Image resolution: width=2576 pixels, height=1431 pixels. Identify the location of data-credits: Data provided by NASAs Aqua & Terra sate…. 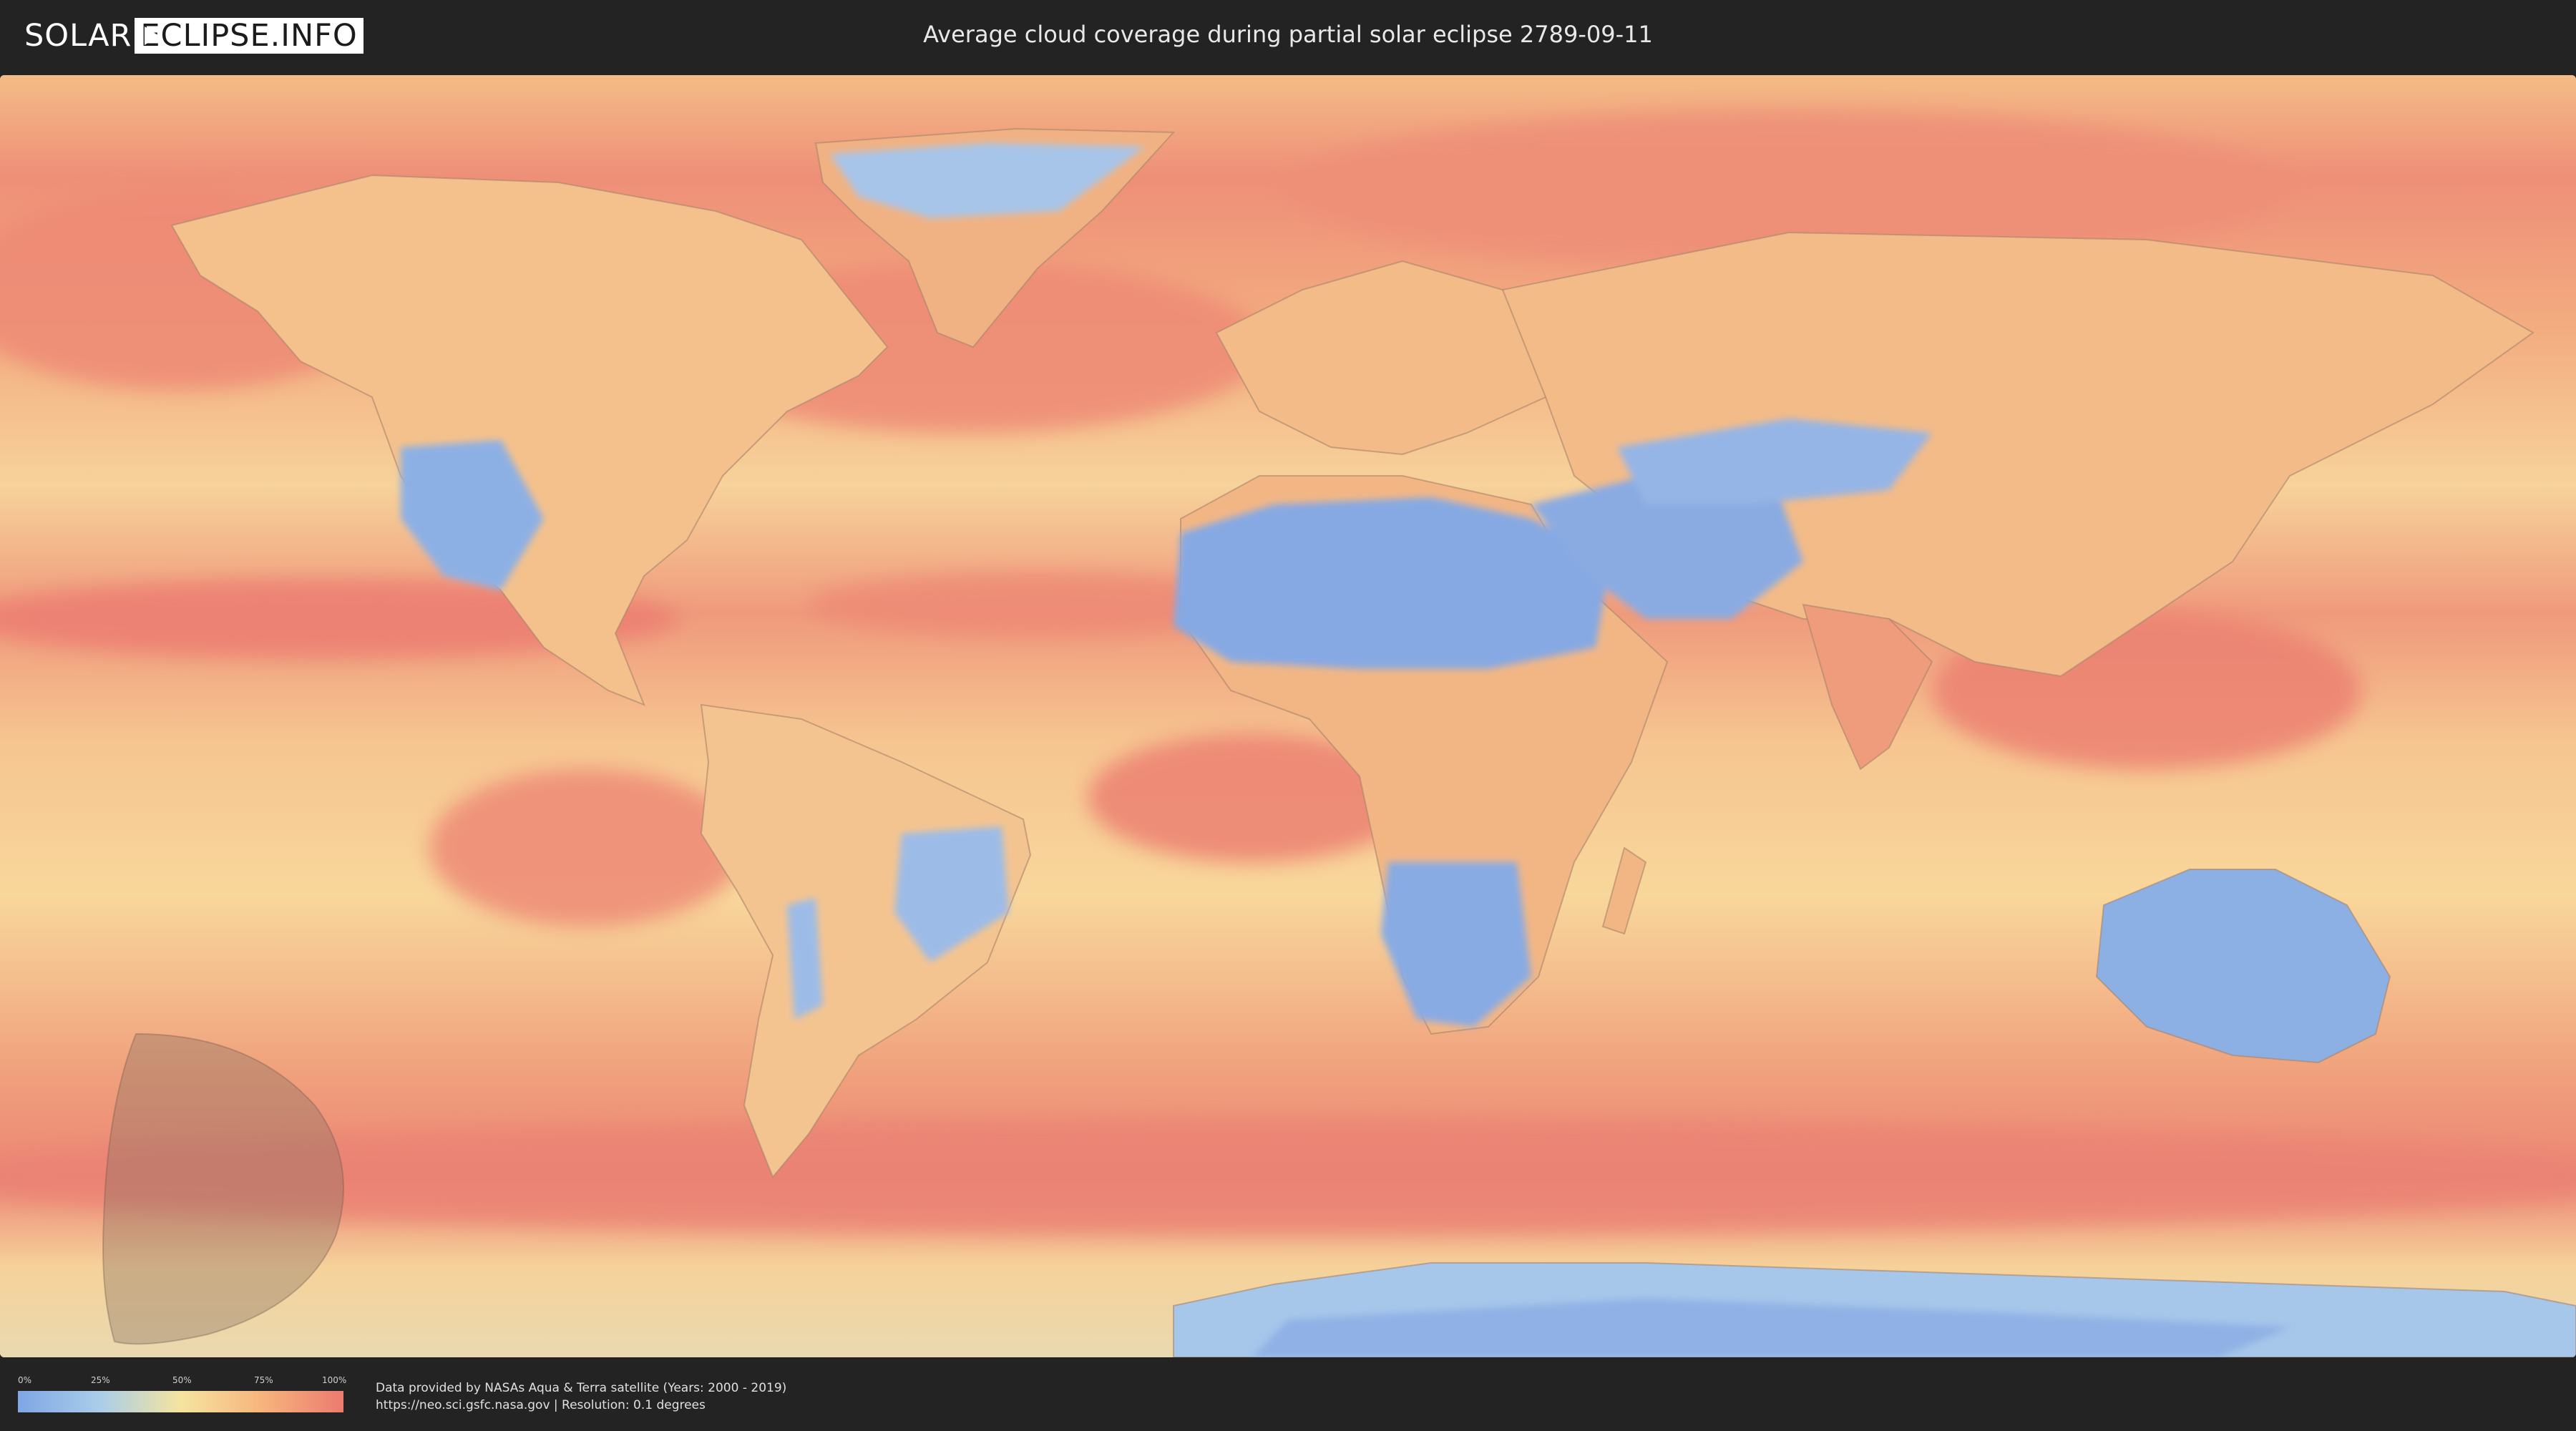
(581, 1396).